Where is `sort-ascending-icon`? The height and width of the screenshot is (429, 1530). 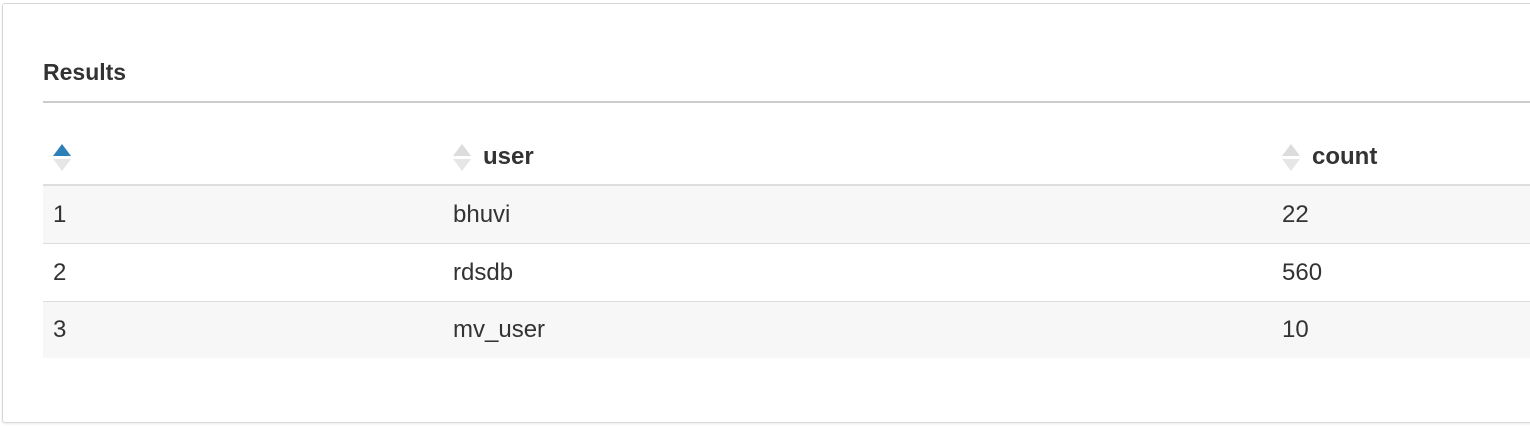 sort-ascending-icon is located at coordinates (62, 157).